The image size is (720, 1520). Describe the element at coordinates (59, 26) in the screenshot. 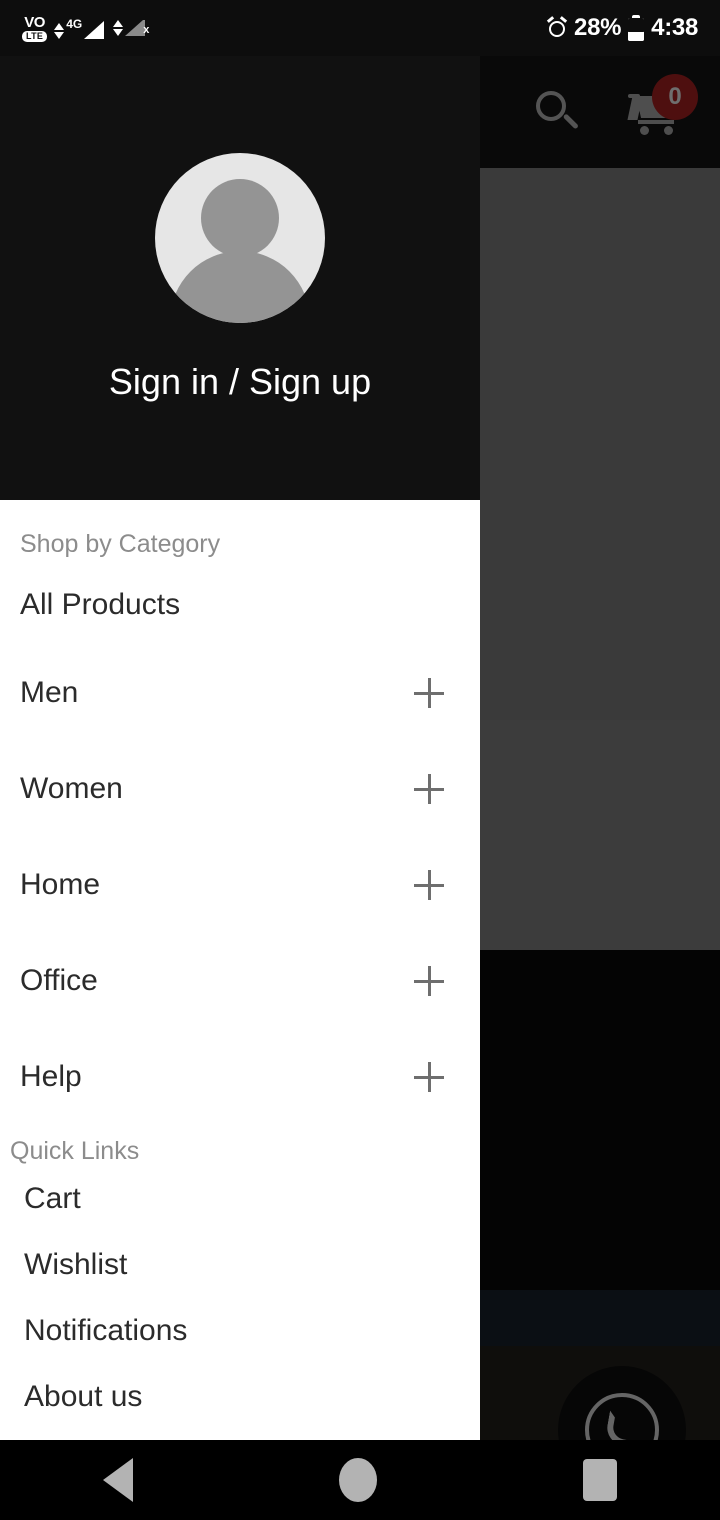

I see `arrow-up-icon` at that location.